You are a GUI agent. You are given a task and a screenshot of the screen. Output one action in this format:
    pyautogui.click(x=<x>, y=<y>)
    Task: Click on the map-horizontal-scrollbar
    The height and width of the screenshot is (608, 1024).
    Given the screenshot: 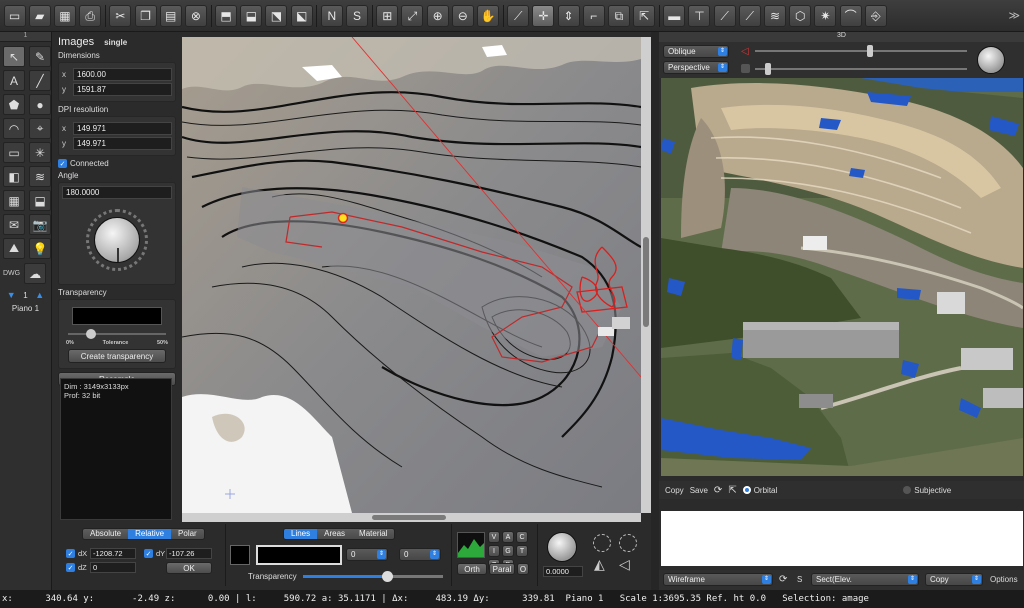 What is the action you would take?
    pyautogui.click(x=411, y=517)
    